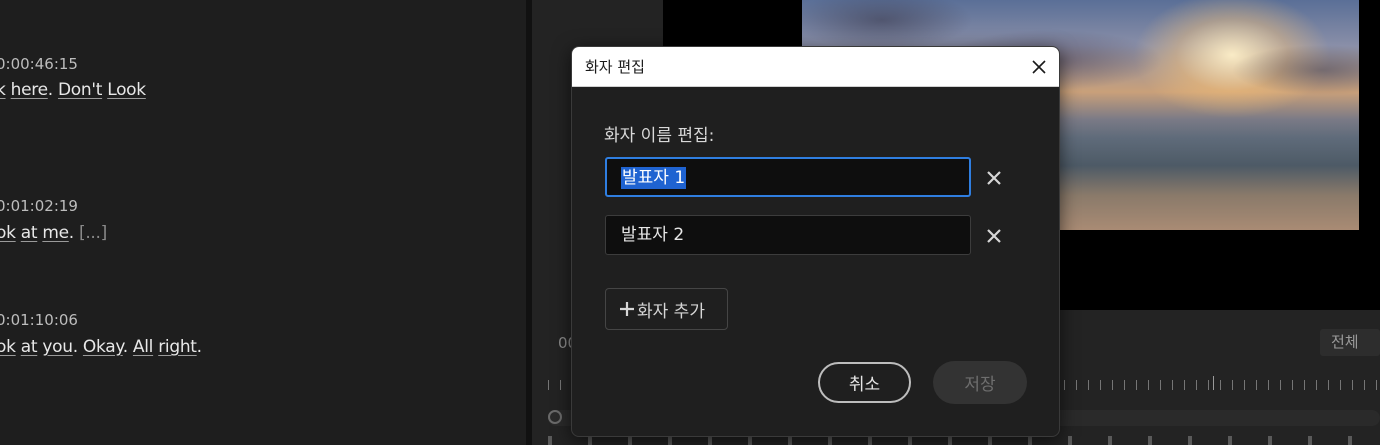  Describe the element at coordinates (39, 64) in the screenshot. I see `transcript-timecode: 0:00:46:15` at that location.